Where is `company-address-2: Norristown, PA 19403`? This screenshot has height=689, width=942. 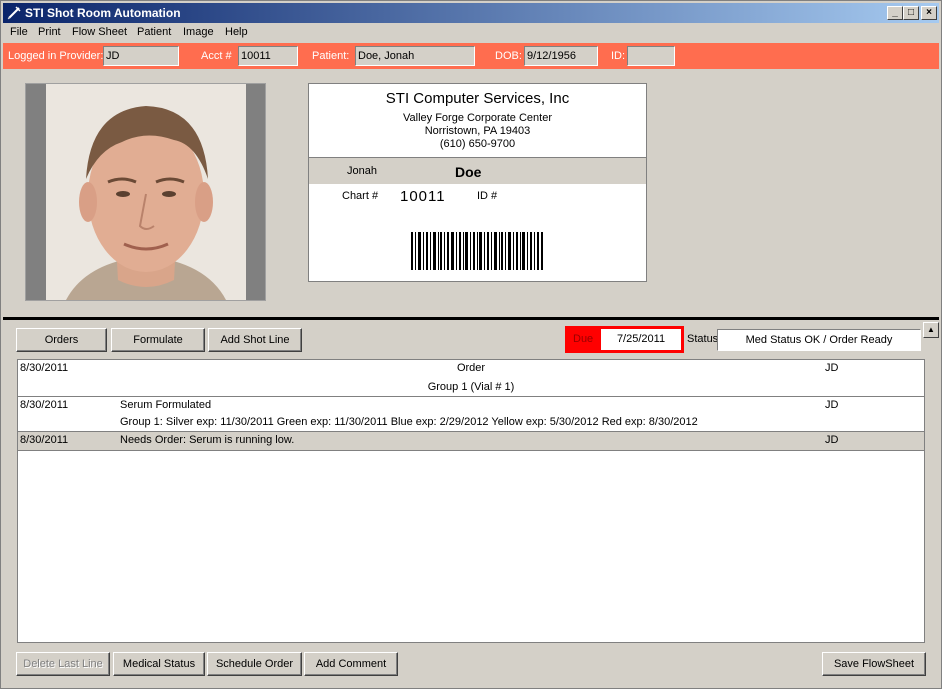 company-address-2: Norristown, PA 19403 is located at coordinates (477, 131).